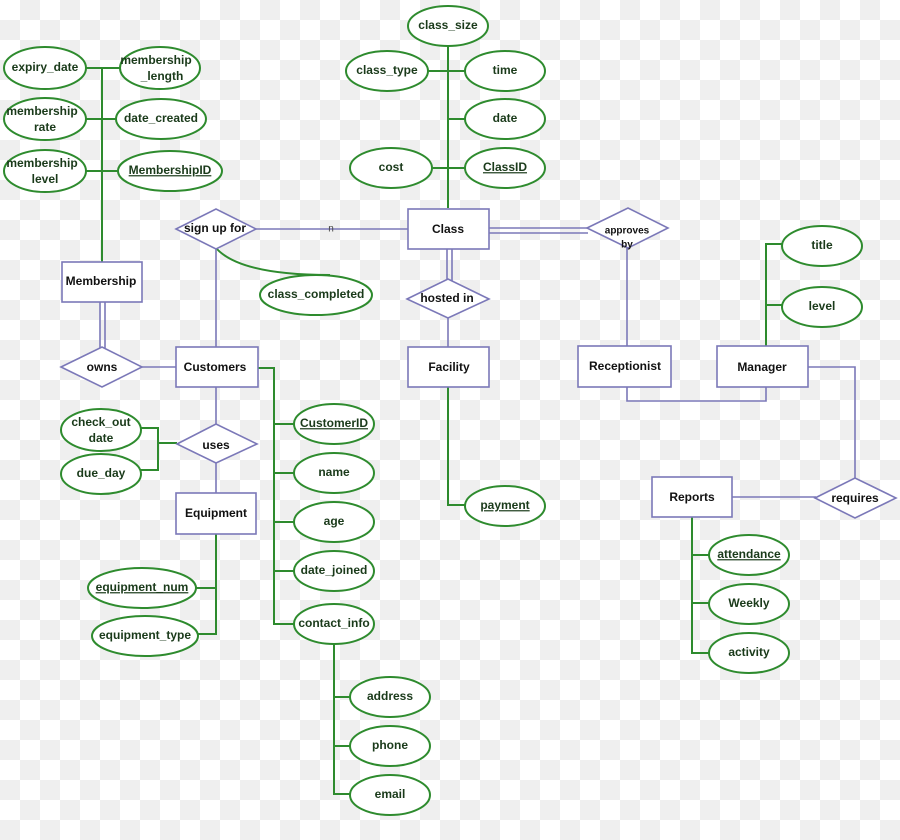 The width and height of the screenshot is (900, 840). Describe the element at coordinates (342, 719) in the screenshot. I see `contact-info-spine` at that location.